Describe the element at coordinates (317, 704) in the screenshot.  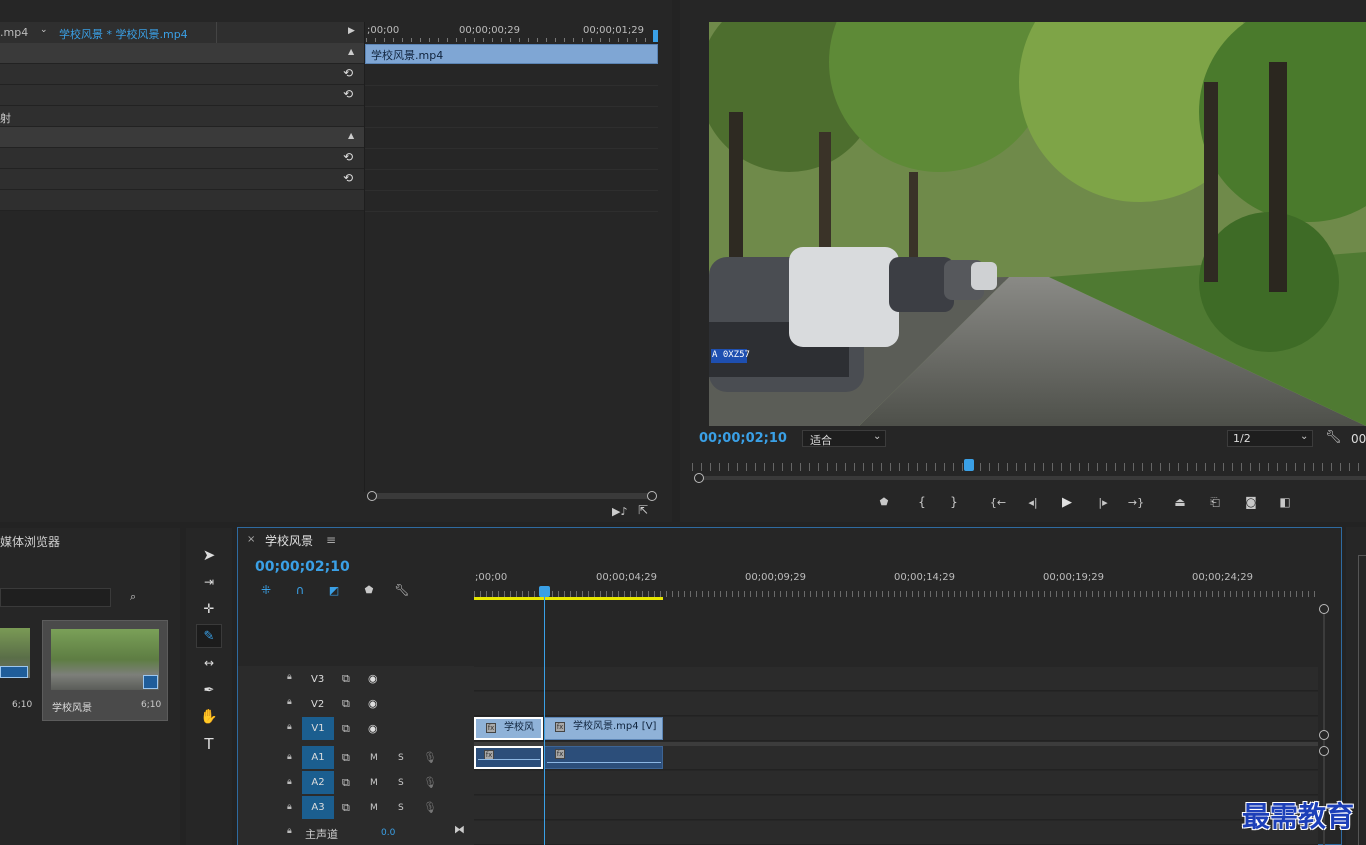
I see `track-label-v2: V2` at that location.